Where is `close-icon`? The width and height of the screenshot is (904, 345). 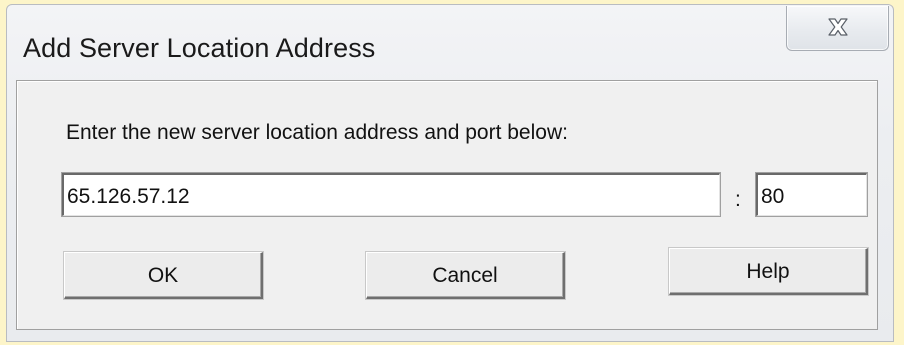
close-icon is located at coordinates (838, 27).